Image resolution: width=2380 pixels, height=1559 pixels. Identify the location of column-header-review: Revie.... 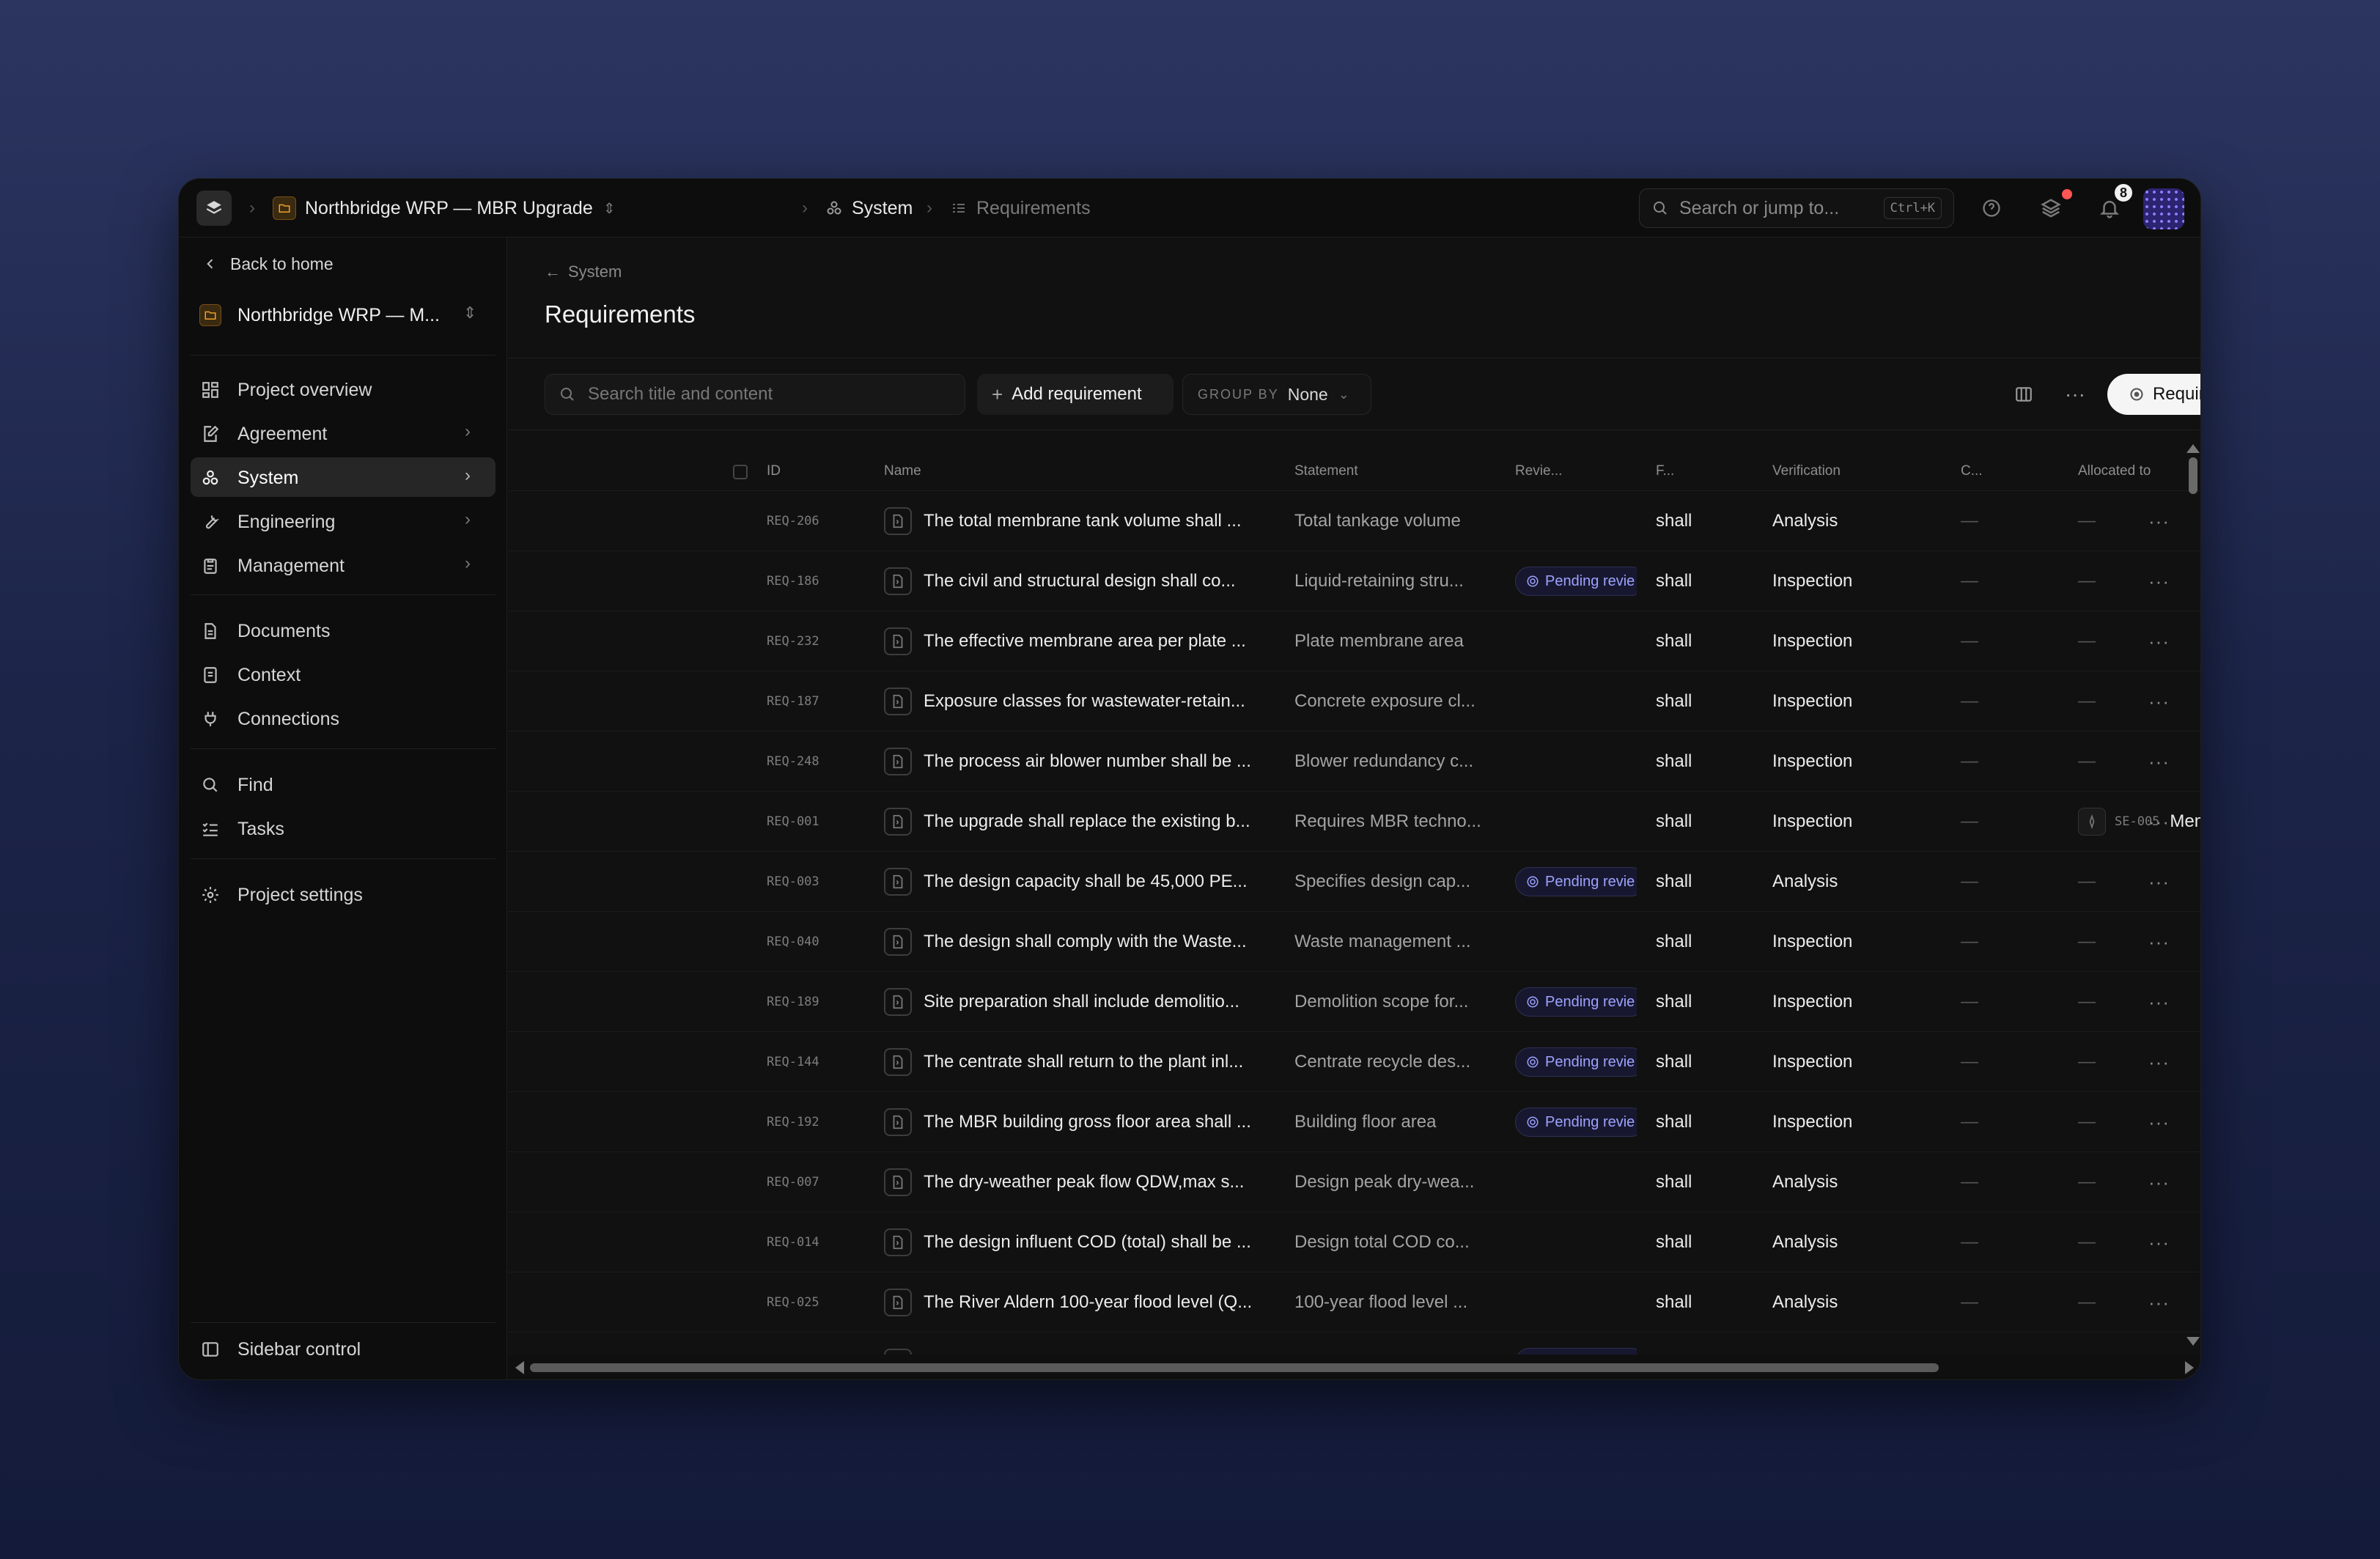
(1539, 471).